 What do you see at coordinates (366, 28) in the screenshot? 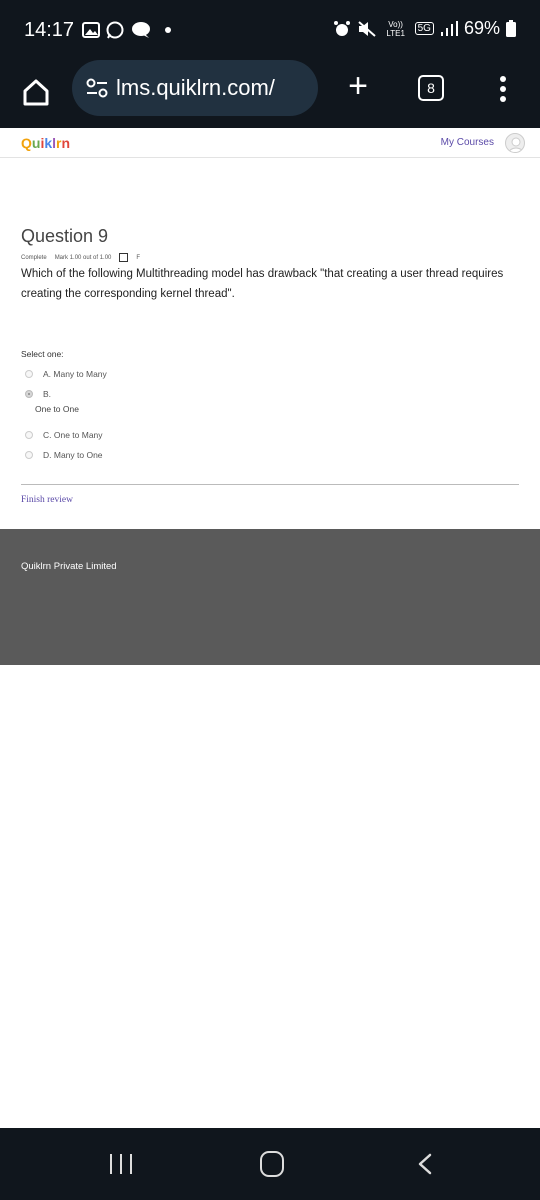
I see `mute-icon` at bounding box center [366, 28].